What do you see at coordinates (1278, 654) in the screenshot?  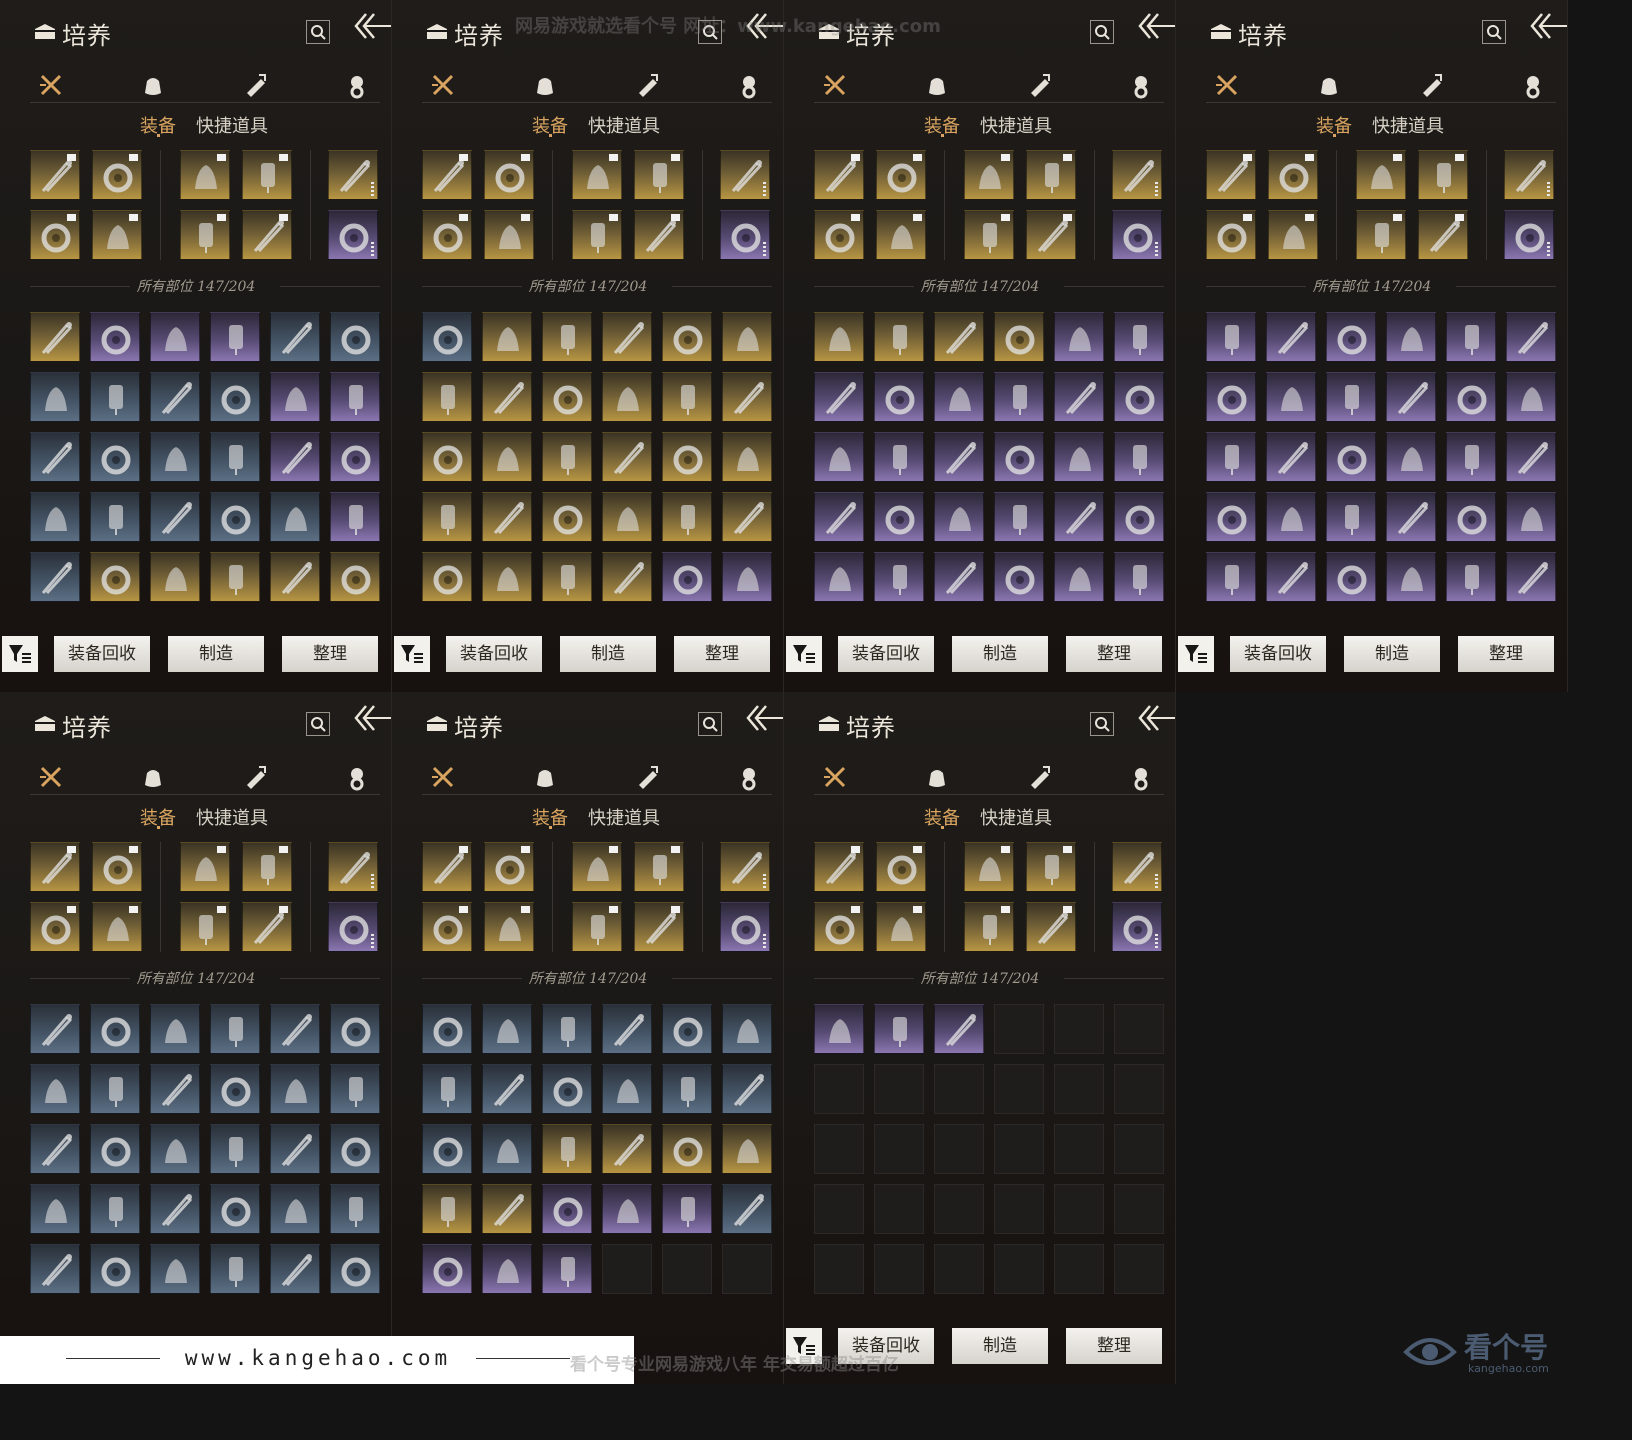 I see `recycle-button: 装备回收` at bounding box center [1278, 654].